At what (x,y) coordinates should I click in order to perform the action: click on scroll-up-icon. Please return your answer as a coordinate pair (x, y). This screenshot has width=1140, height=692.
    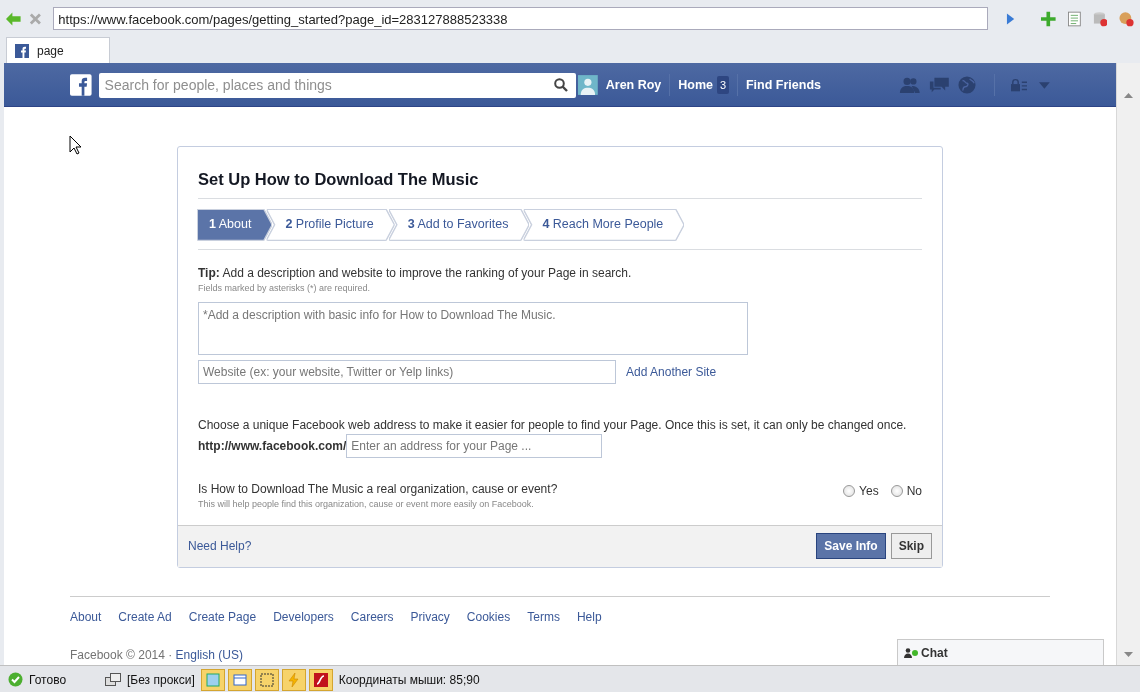
    Looking at the image, I should click on (1128, 95).